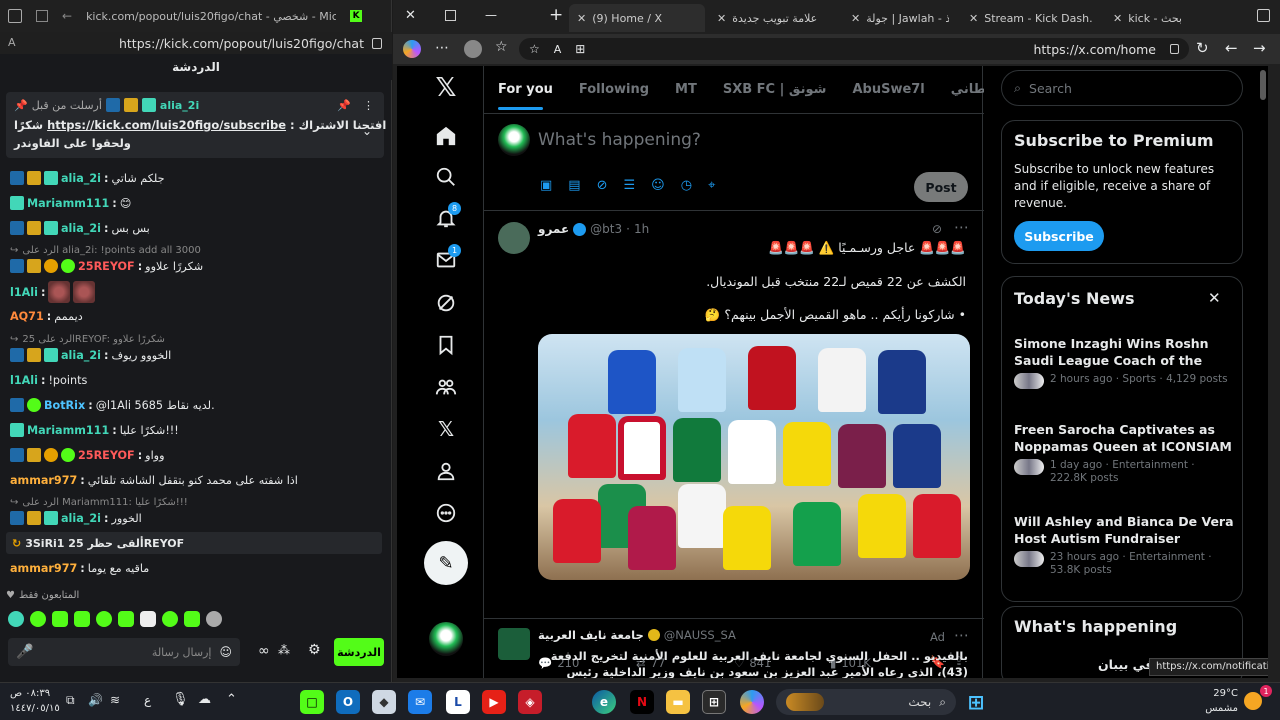 This screenshot has height=720, width=1280. What do you see at coordinates (1214, 298) in the screenshot?
I see `close-icon: ✕` at bounding box center [1214, 298].